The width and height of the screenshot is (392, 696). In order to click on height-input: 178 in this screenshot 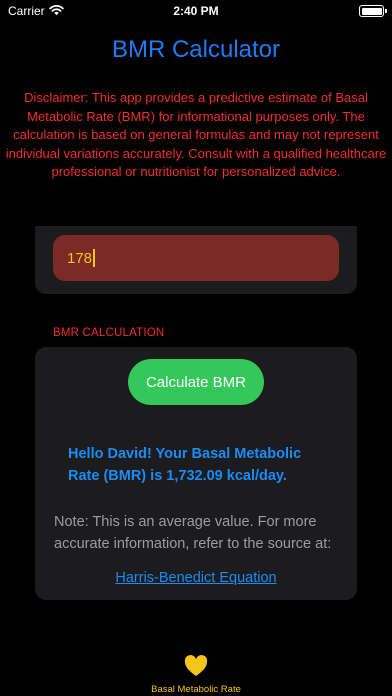, I will do `click(196, 258)`.